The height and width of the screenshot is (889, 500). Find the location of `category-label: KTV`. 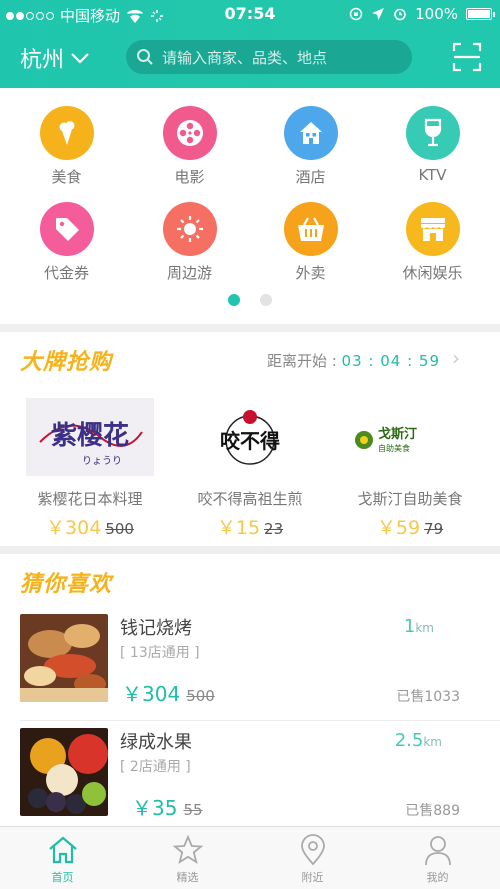

category-label: KTV is located at coordinates (432, 175).